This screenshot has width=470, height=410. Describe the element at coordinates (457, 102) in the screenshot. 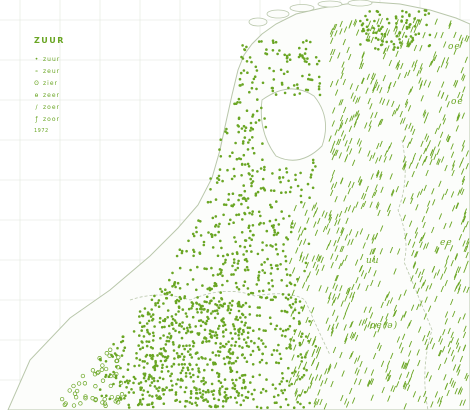

I see `area-label-oe-east: oe` at that location.